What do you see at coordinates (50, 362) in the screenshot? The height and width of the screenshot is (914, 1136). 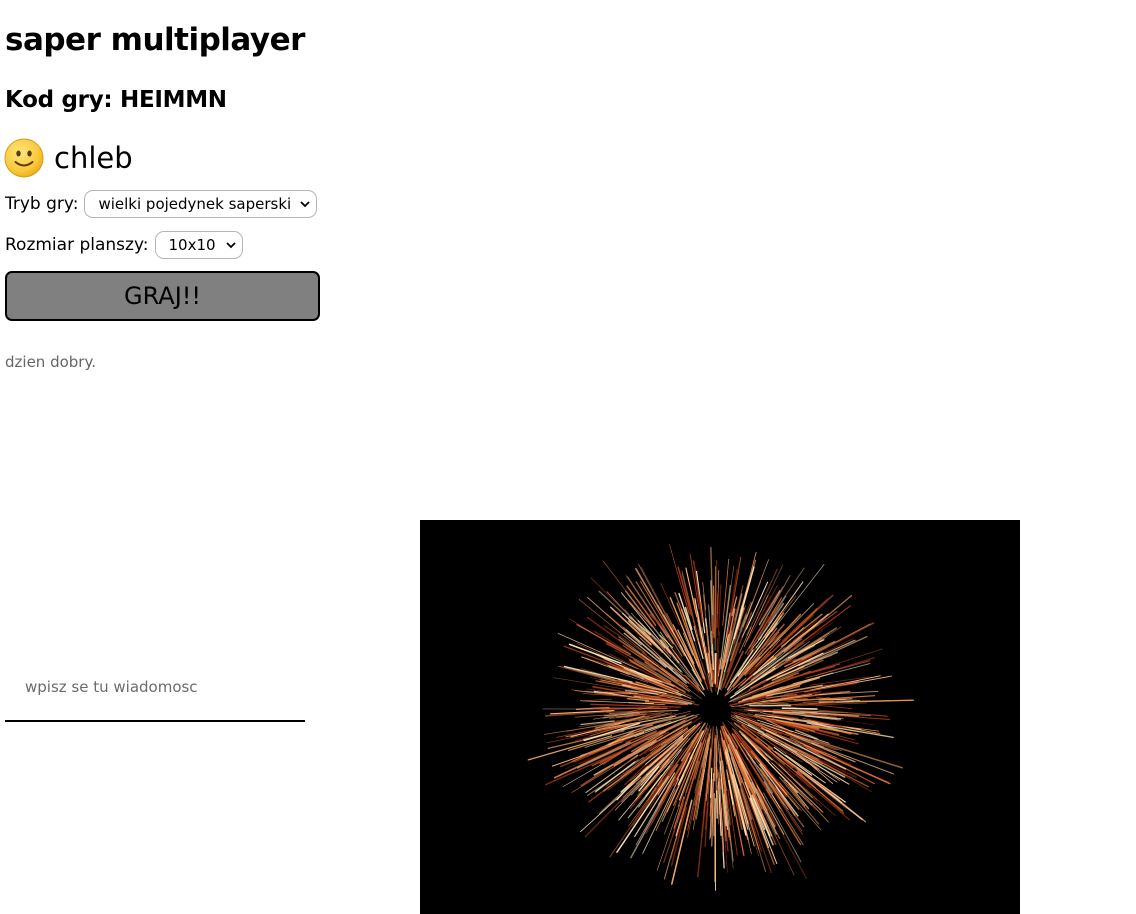 I see `status-message: dzien dobry.` at bounding box center [50, 362].